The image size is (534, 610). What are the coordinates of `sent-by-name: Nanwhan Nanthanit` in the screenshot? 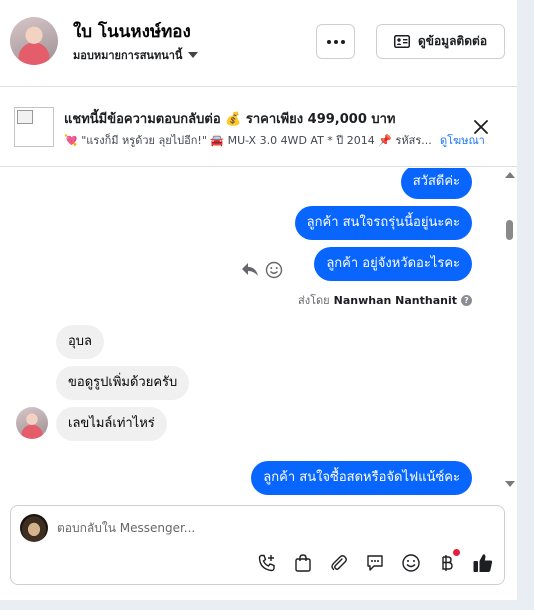 It's located at (395, 300).